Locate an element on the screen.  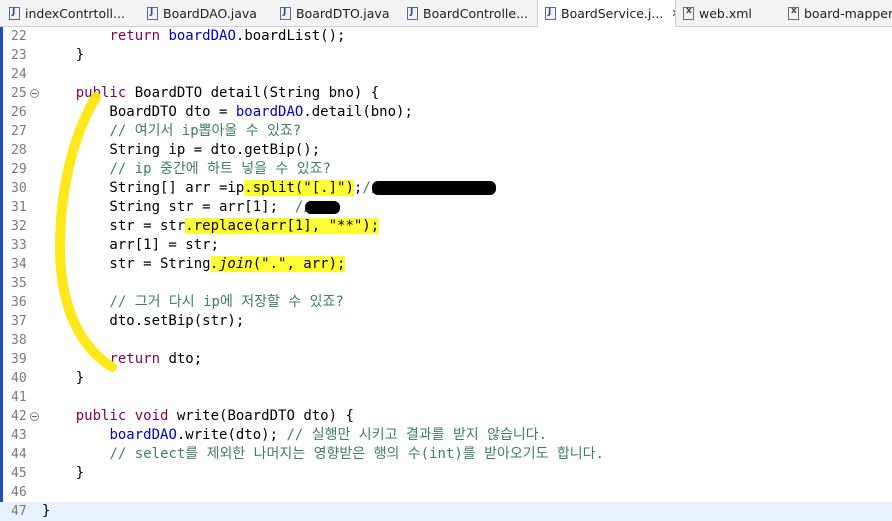
line-number: 22 is located at coordinates (19, 36).